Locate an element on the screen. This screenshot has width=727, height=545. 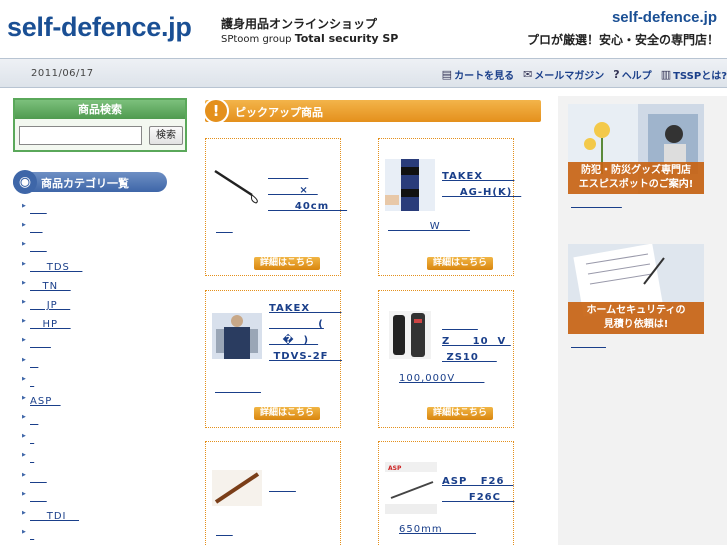
category-link: HP is located at coordinates (50, 324).